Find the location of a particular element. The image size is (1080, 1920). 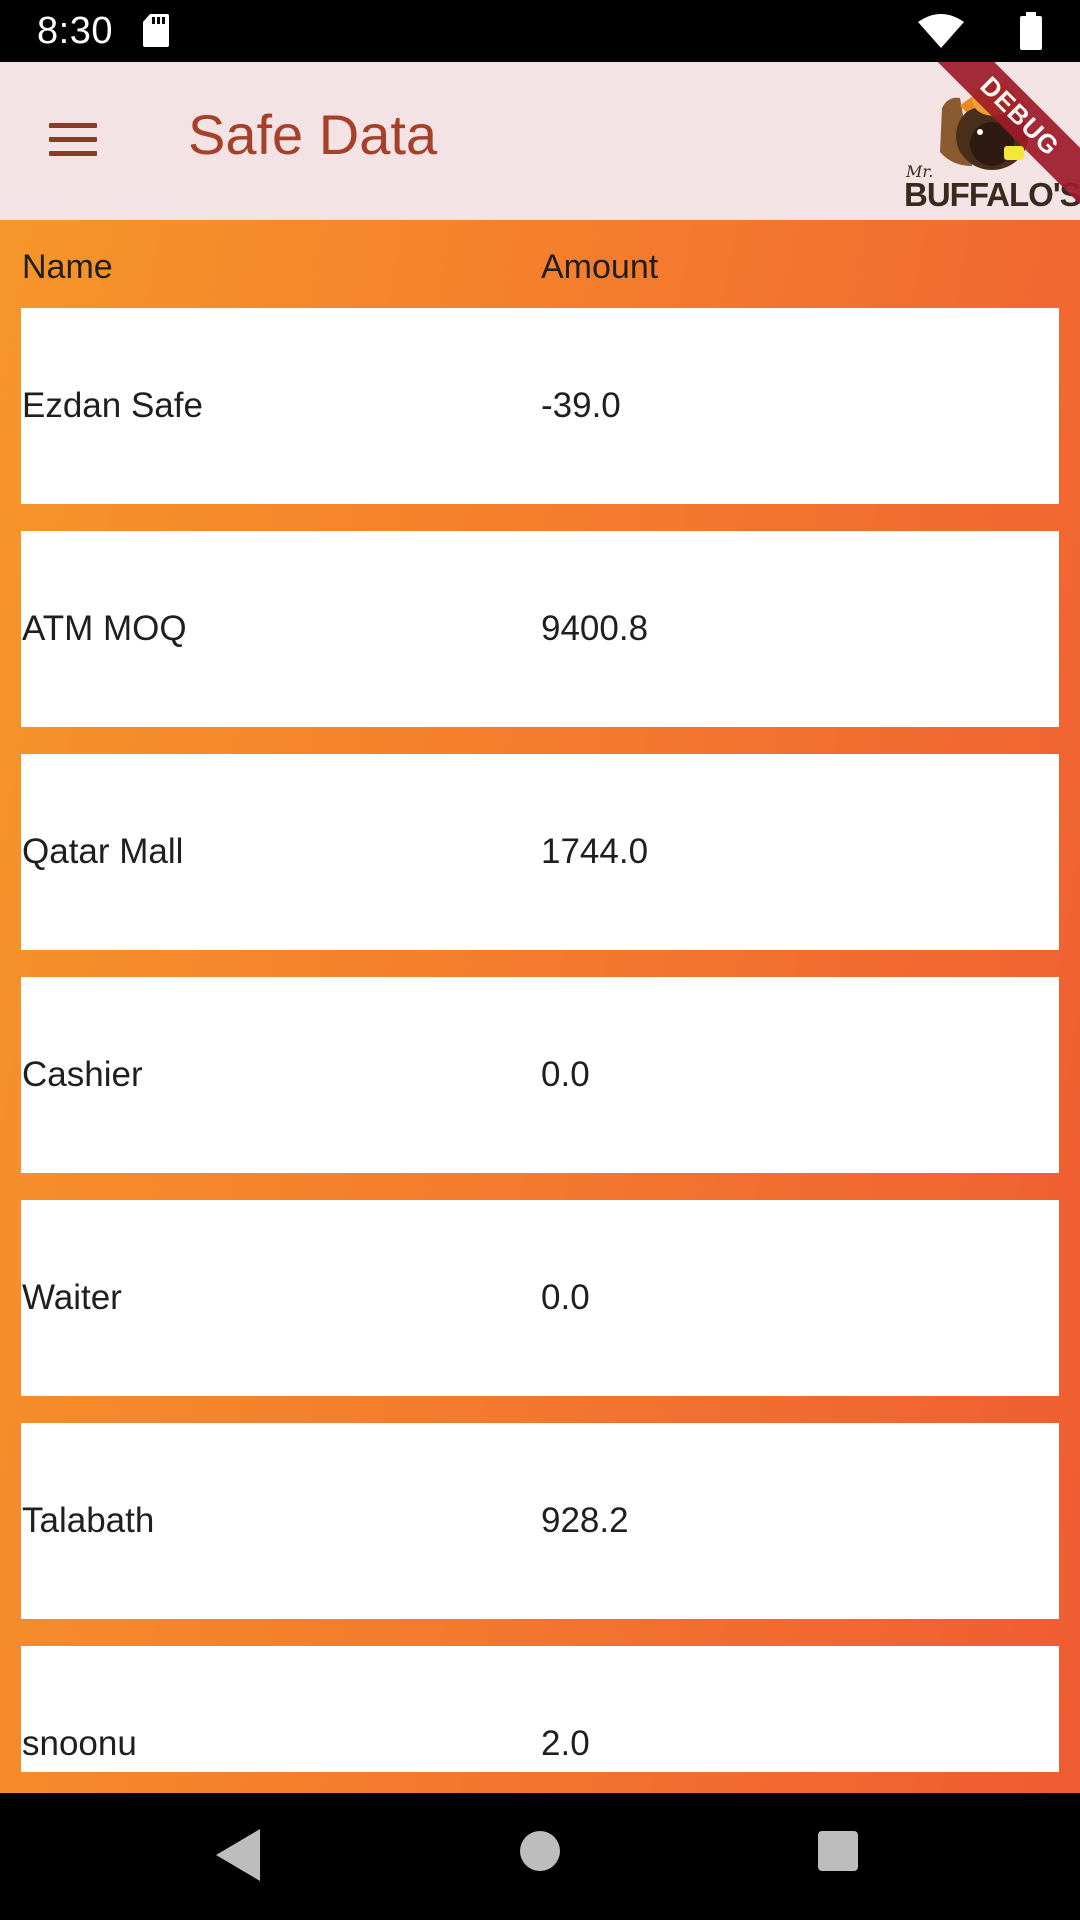

system-nav-bar is located at coordinates (540, 1856).